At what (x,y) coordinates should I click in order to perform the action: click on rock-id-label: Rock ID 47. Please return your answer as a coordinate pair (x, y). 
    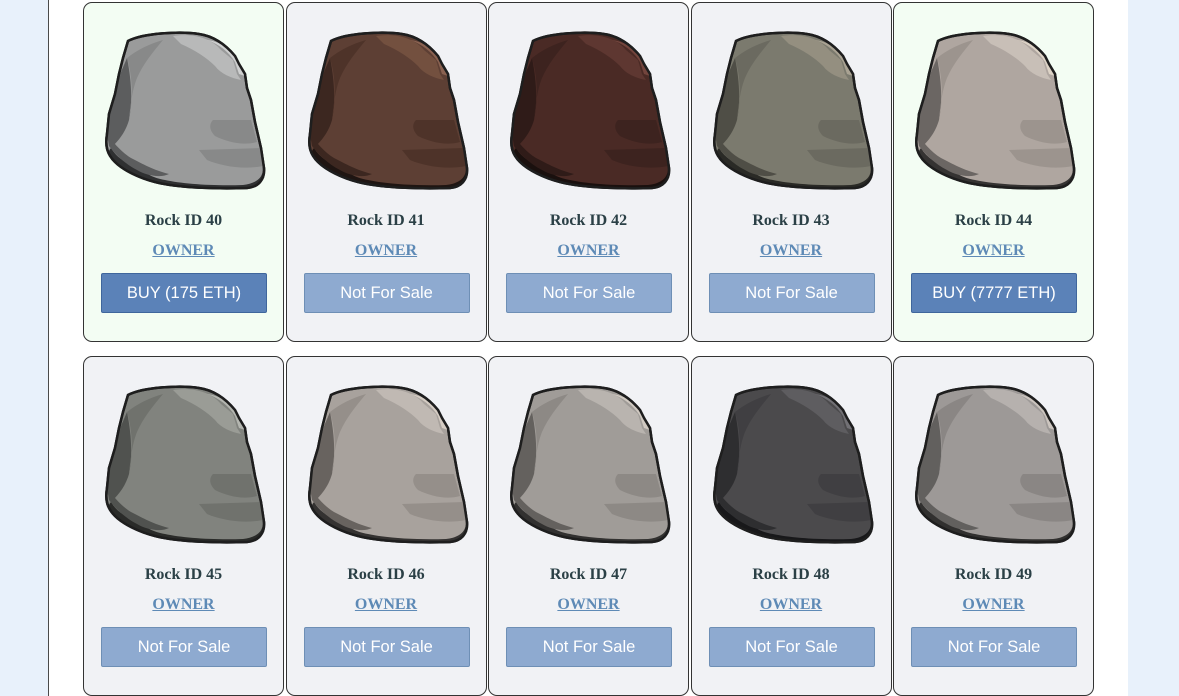
    Looking at the image, I should click on (588, 574).